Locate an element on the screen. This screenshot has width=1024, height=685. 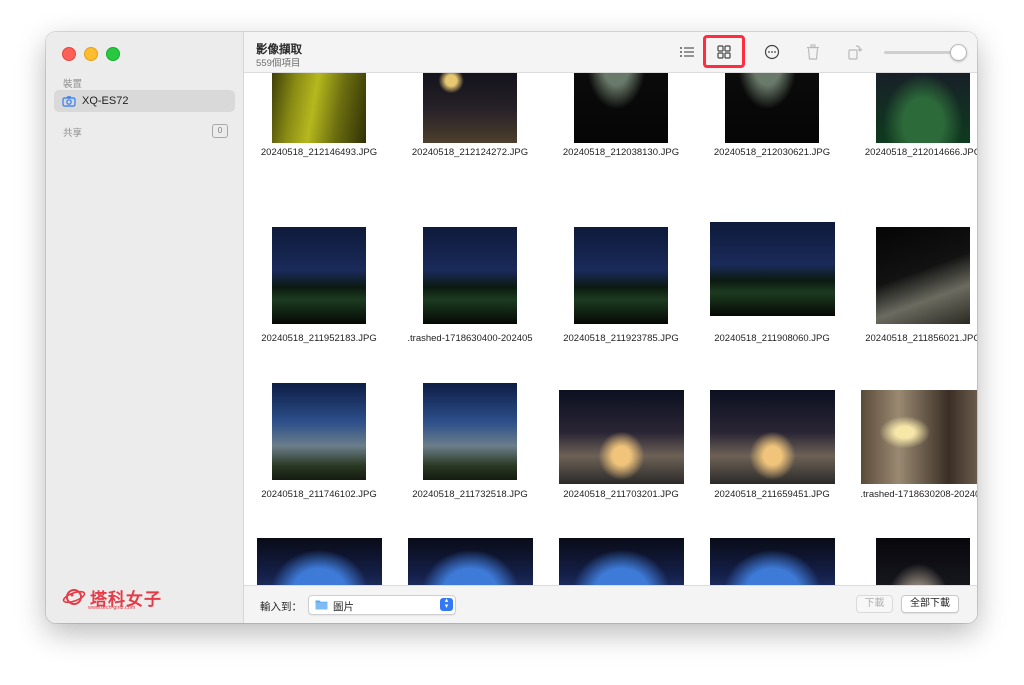
minimize-button is located at coordinates (91, 54).